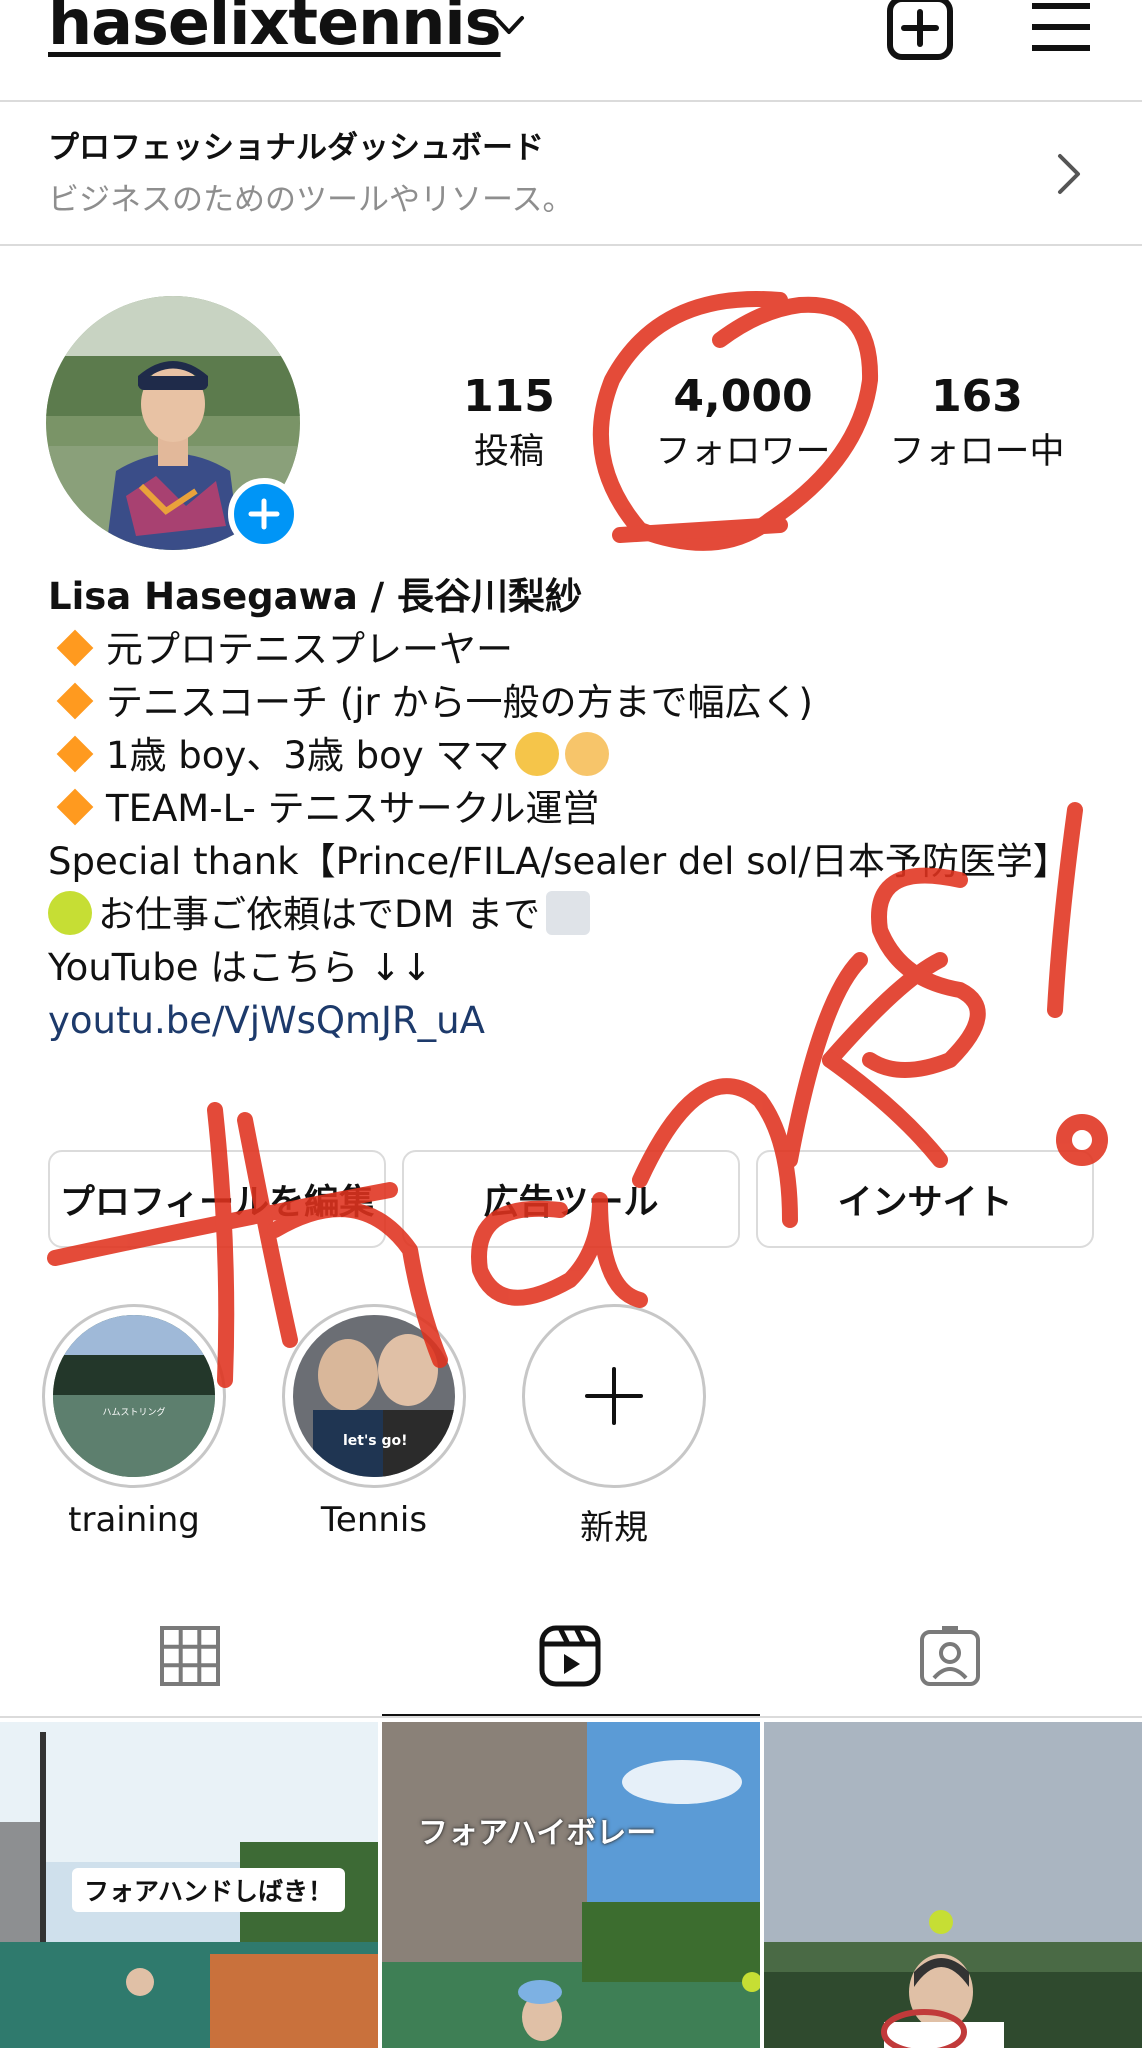 The width and height of the screenshot is (1142, 2048). Describe the element at coordinates (925, 1199) in the screenshot. I see `insights-button: インサイト` at that location.